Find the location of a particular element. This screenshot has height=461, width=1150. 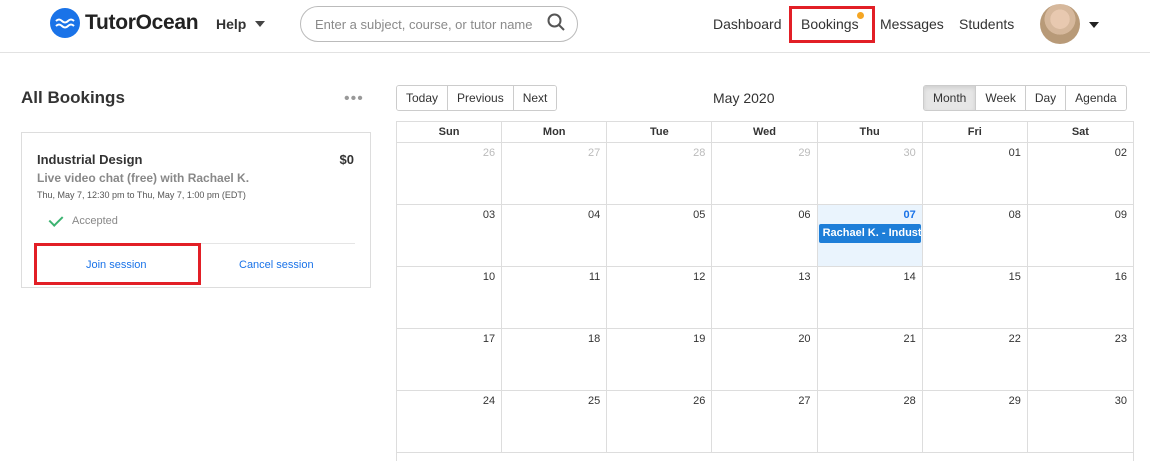

agenda-view-button: Agenda is located at coordinates (1096, 98).